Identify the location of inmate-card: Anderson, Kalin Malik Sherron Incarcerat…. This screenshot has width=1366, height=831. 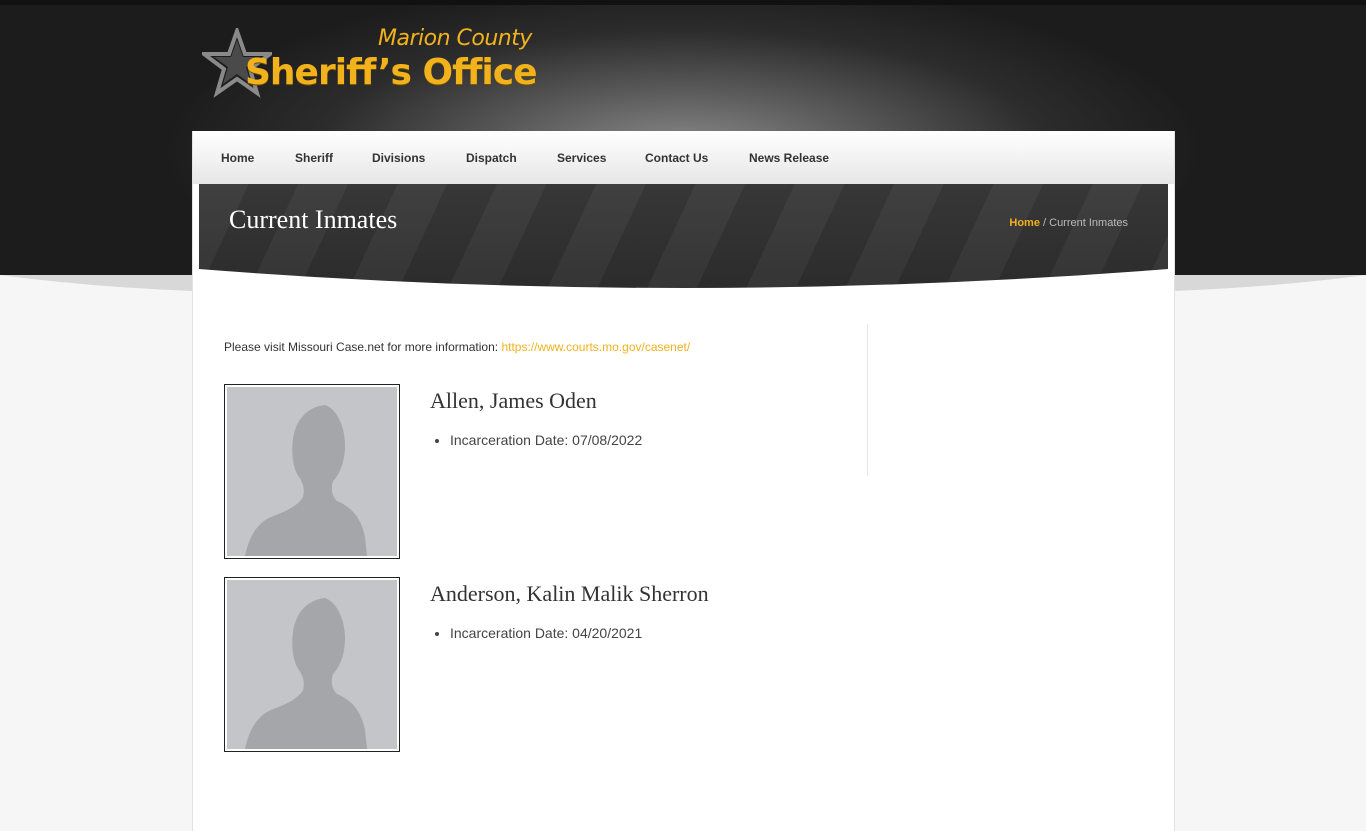
(544, 665).